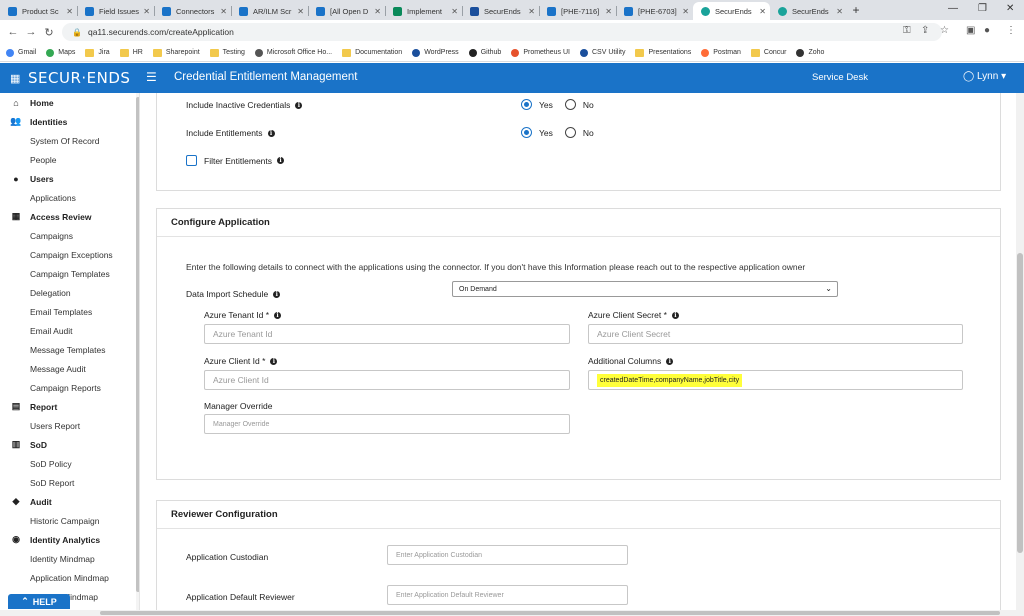  Describe the element at coordinates (570, 132) in the screenshot. I see `include-entitlements-no-radio` at that location.